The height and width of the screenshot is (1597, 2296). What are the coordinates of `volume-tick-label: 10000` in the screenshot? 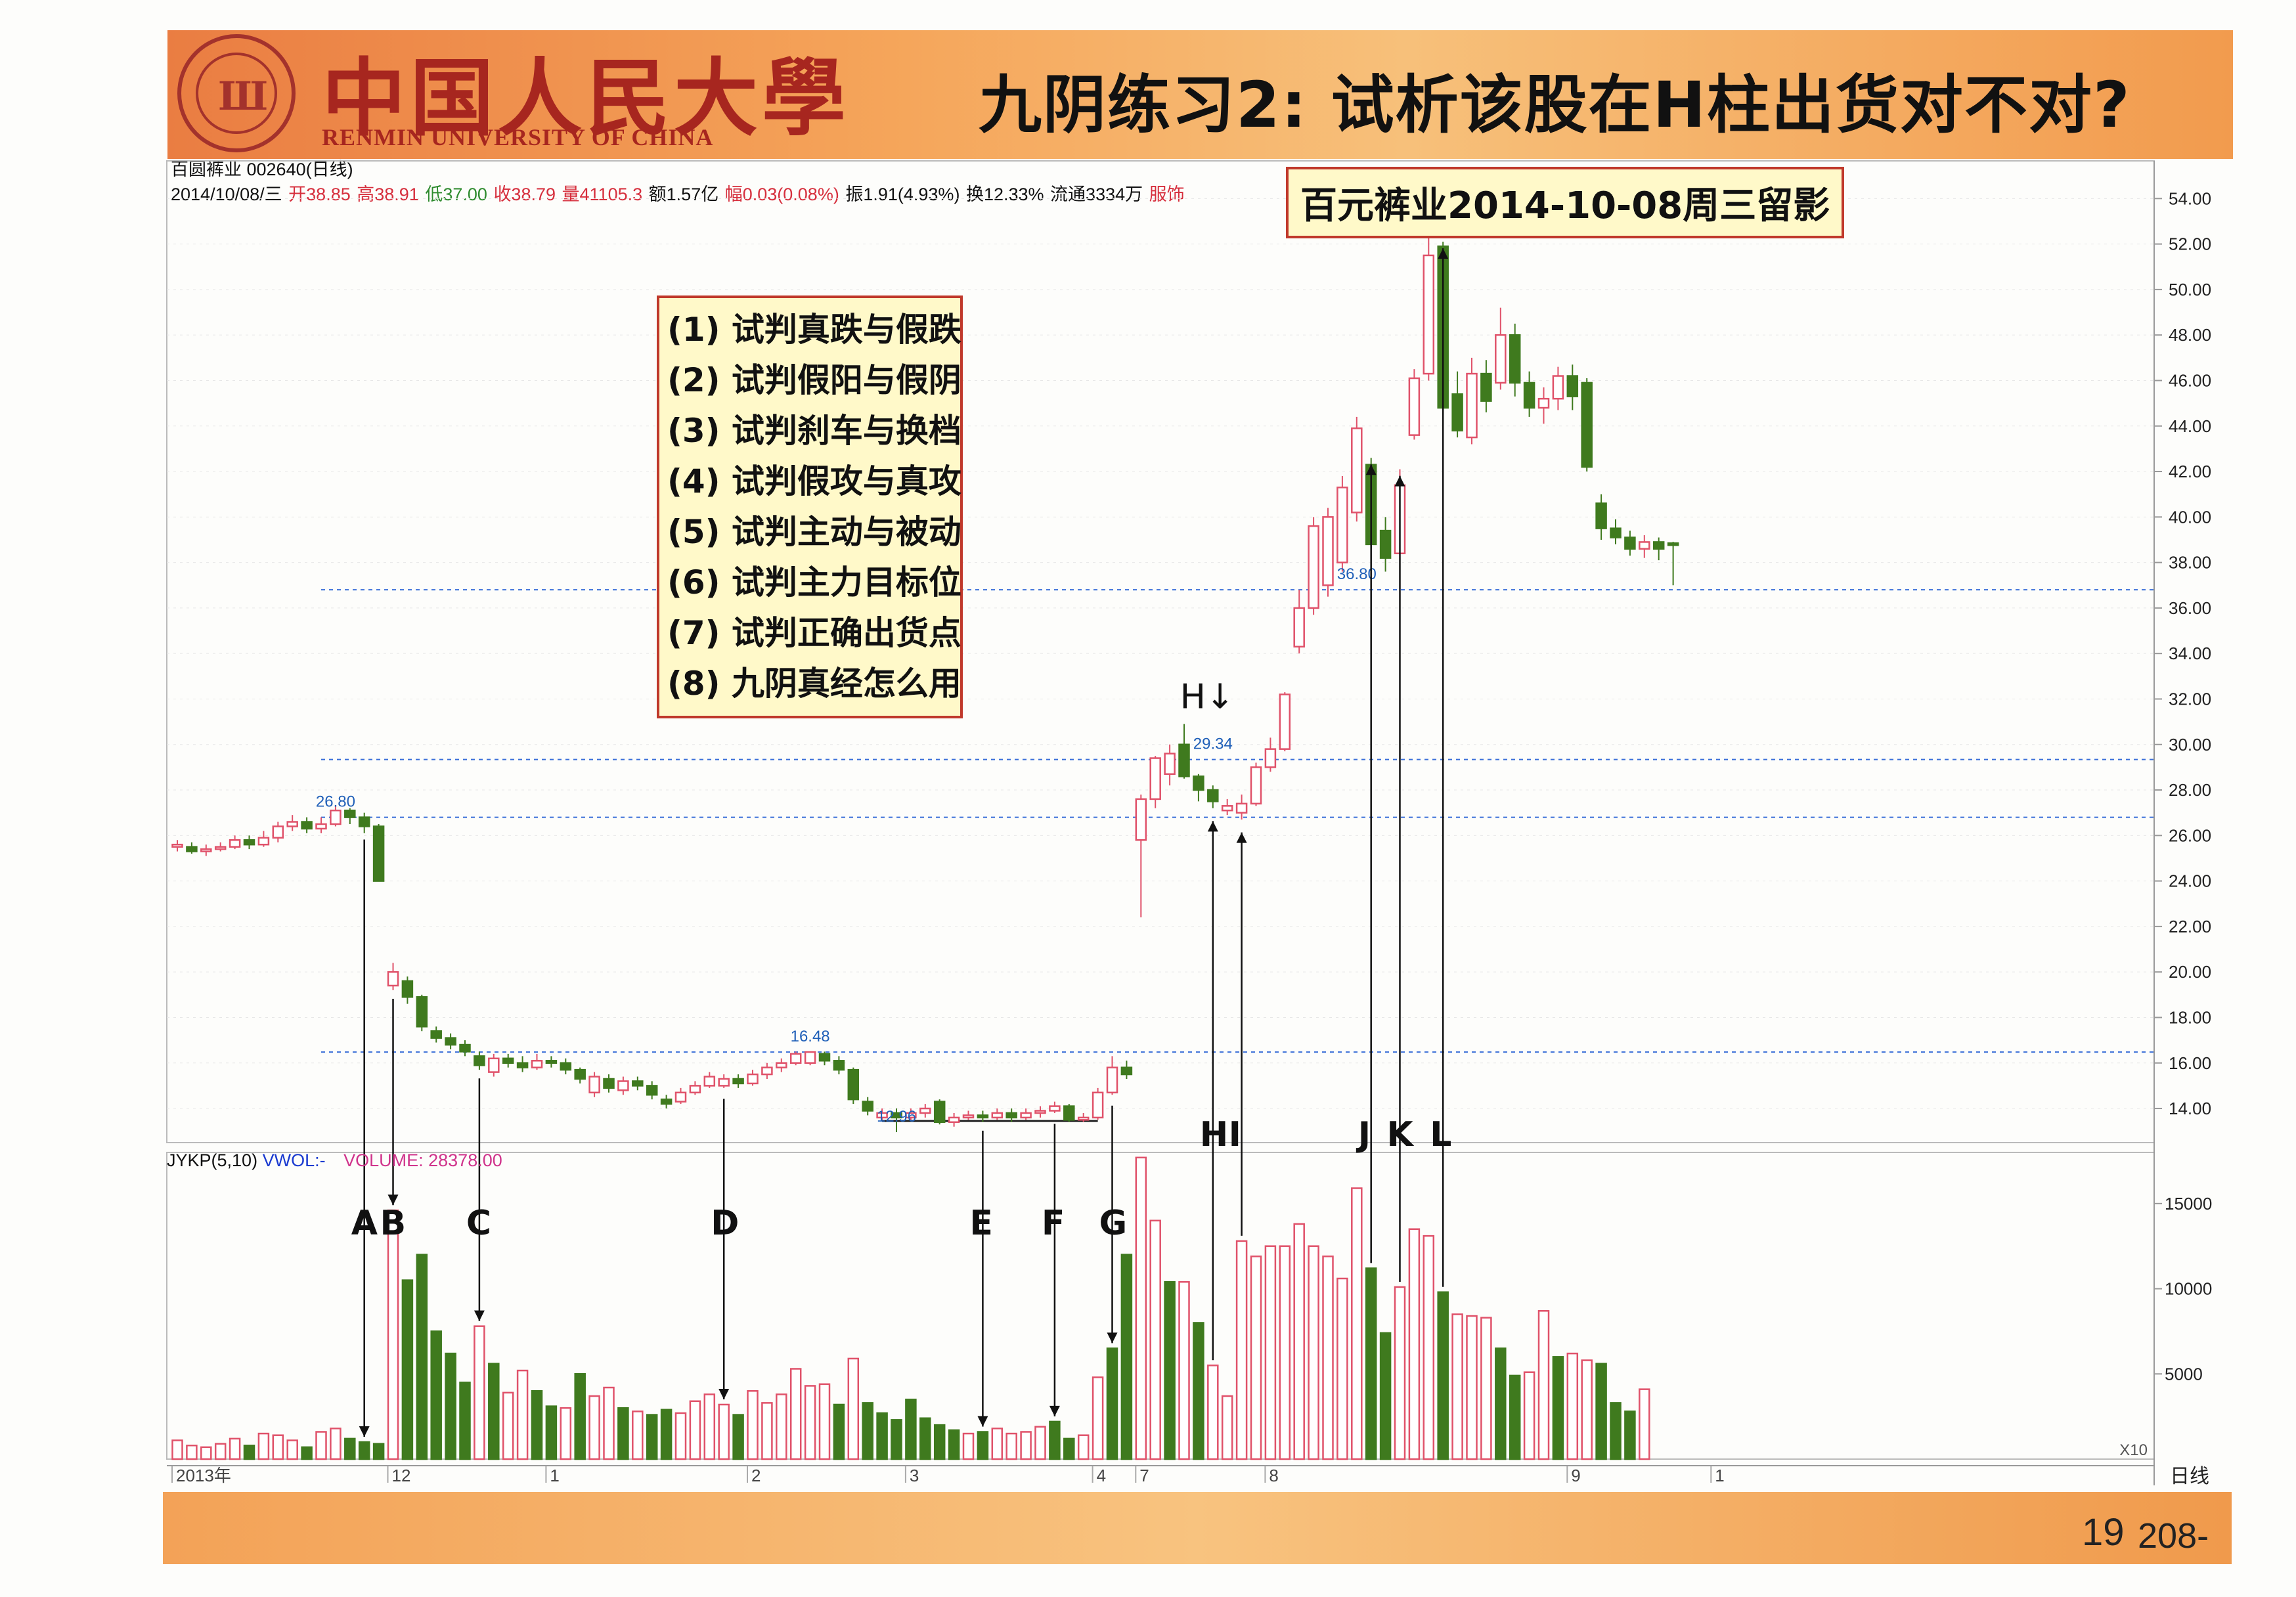 It's located at (2188, 1289).